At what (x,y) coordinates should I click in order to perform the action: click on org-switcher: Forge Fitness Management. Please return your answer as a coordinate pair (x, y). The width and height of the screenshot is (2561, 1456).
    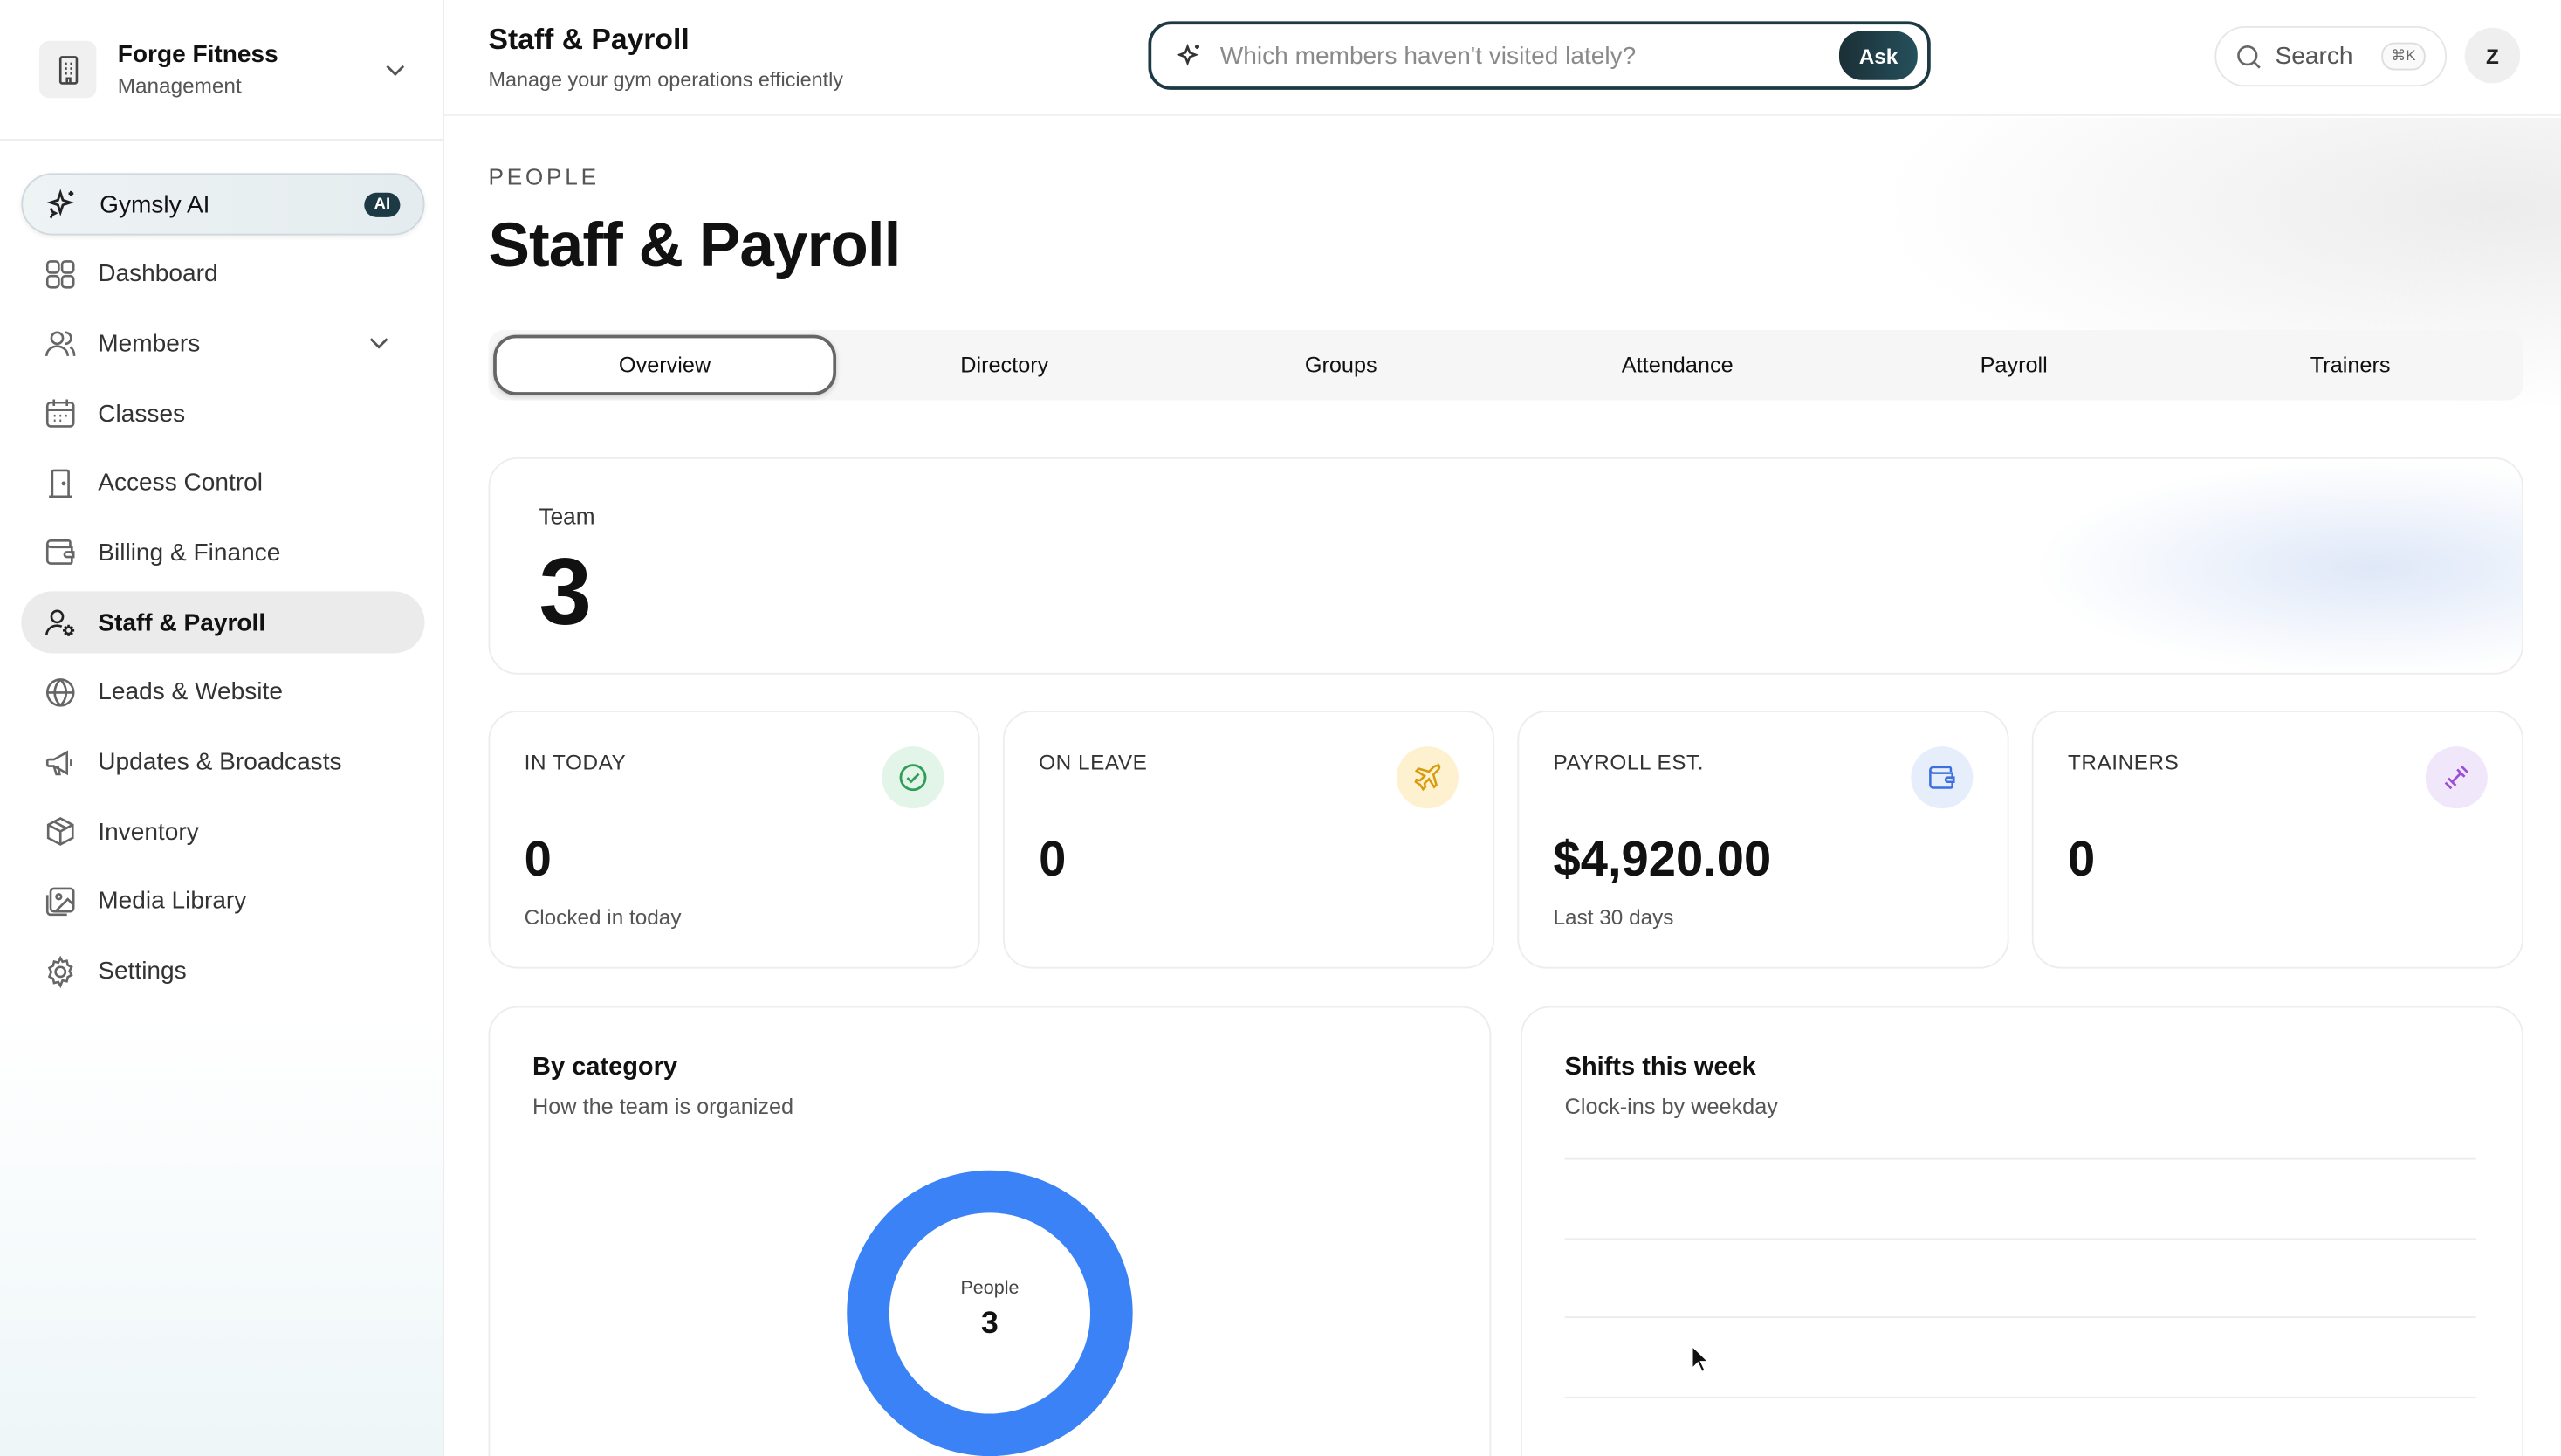
    Looking at the image, I should click on (222, 70).